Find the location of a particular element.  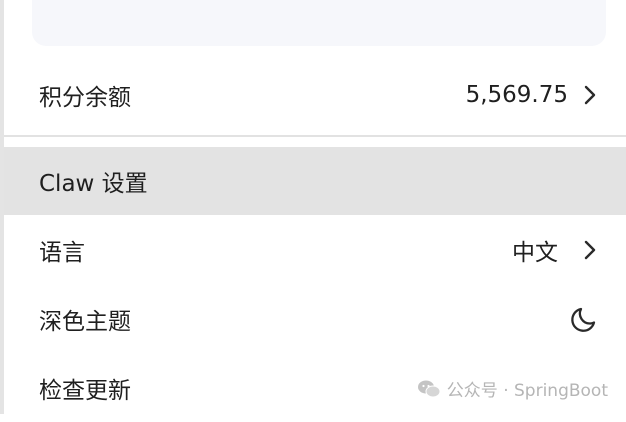

credits-label: 积分余额 is located at coordinates (85, 98).